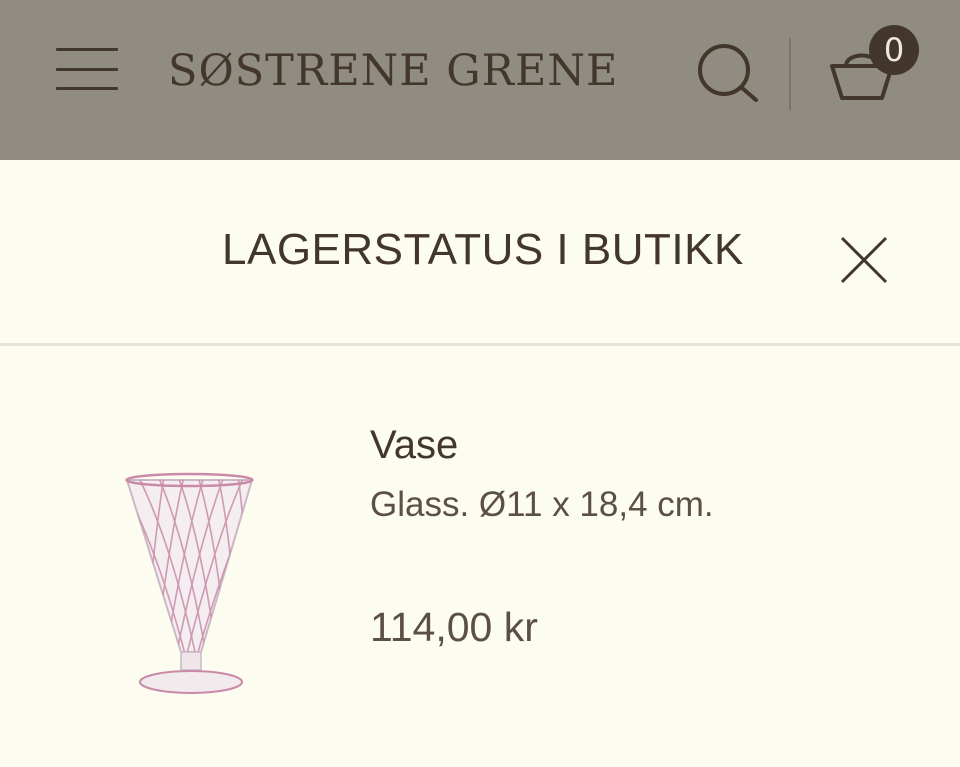 This screenshot has height=767, width=960. What do you see at coordinates (542, 504) in the screenshot?
I see `product-description: Glass. Ø11 x 18,4 cm.` at bounding box center [542, 504].